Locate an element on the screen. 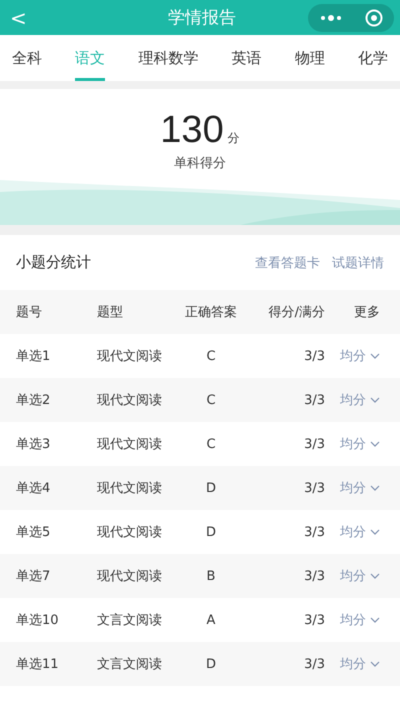 This screenshot has width=400, height=711. table-cell-text: 单选11 is located at coordinates (38, 664).